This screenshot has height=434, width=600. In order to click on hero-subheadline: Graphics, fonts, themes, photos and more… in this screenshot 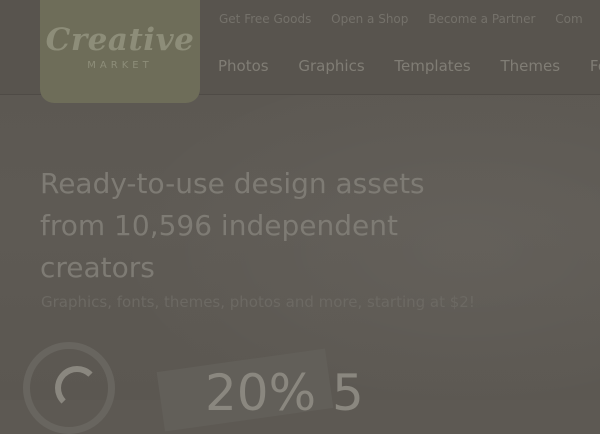, I will do `click(258, 302)`.